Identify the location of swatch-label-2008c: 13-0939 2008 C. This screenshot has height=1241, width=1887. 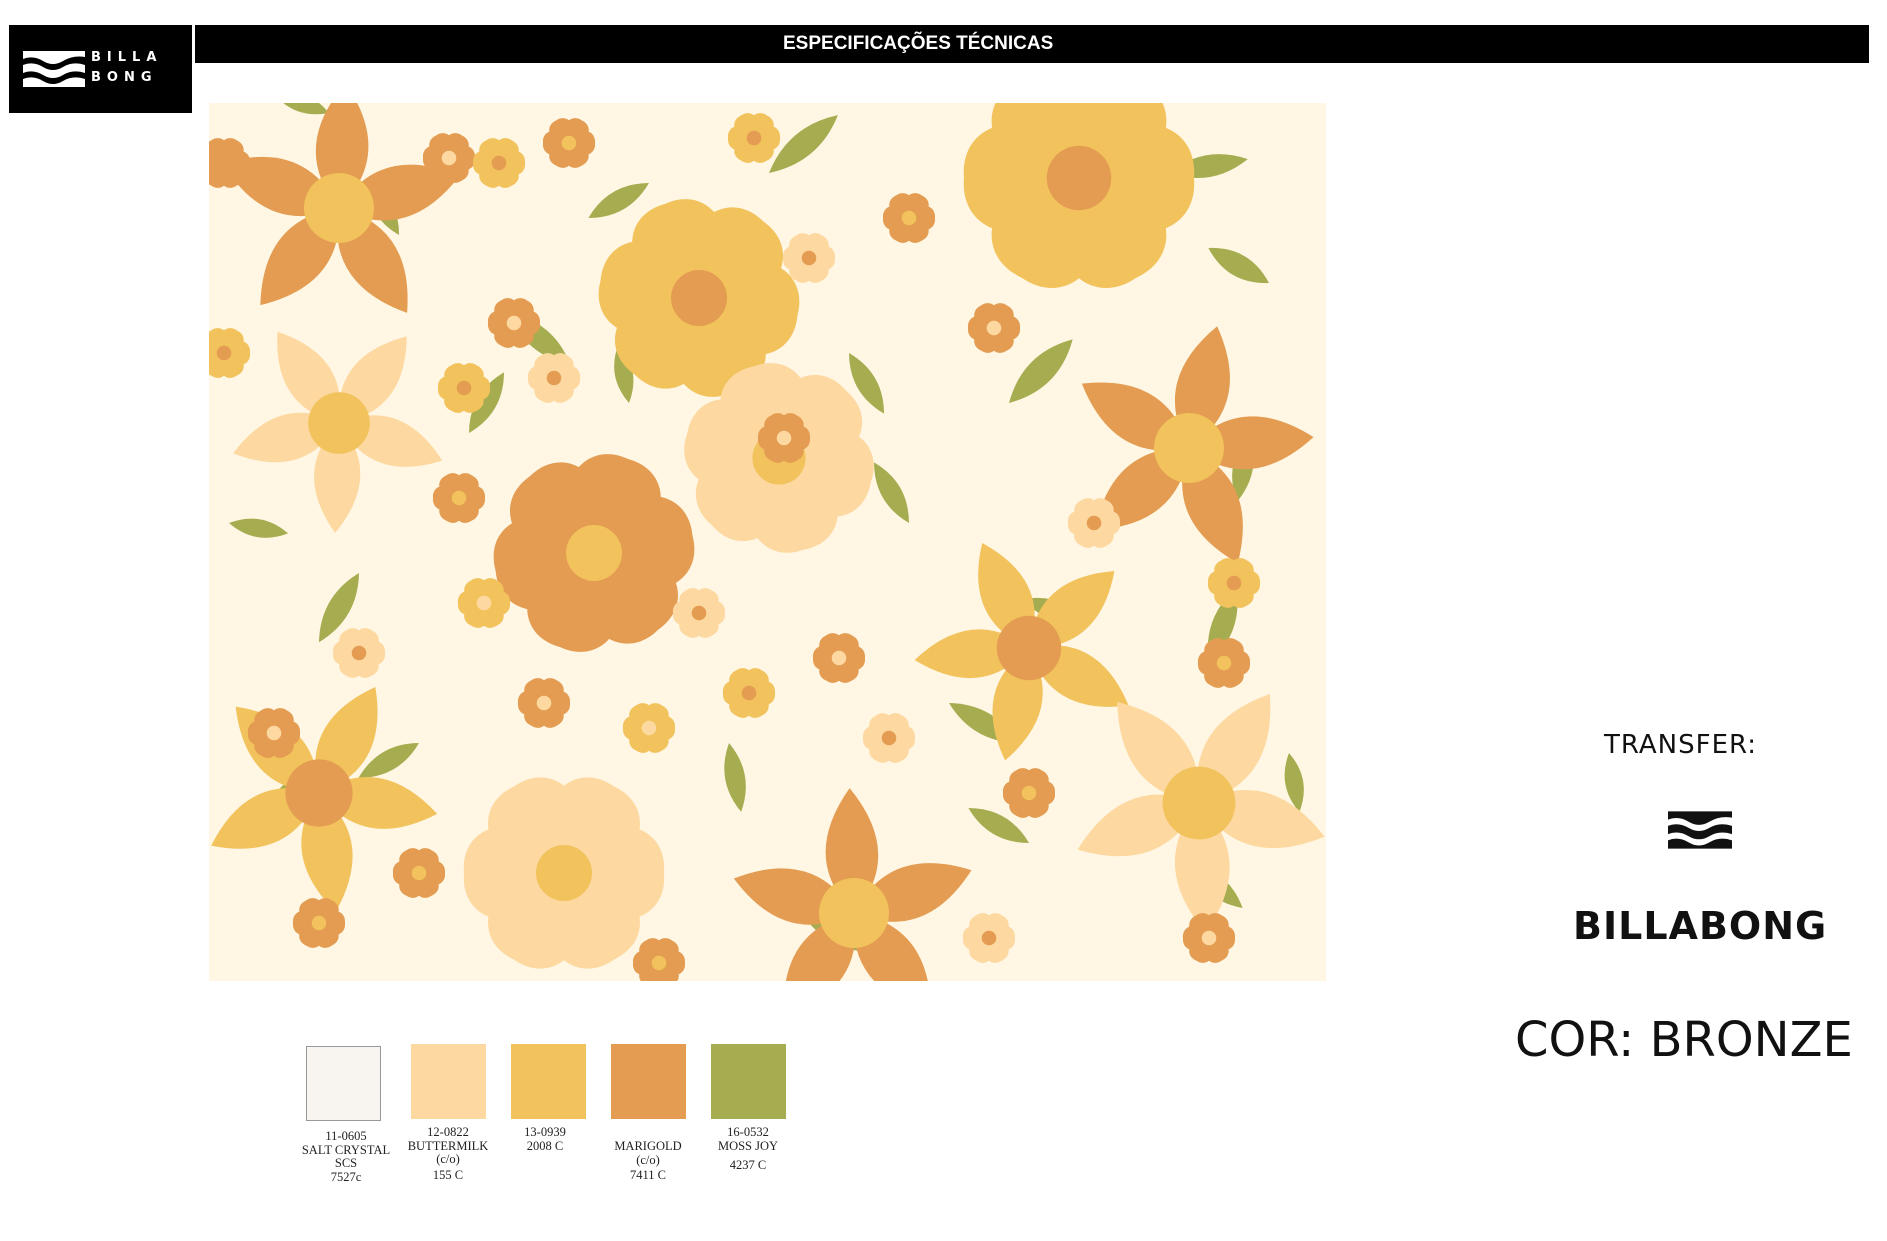
(545, 1139).